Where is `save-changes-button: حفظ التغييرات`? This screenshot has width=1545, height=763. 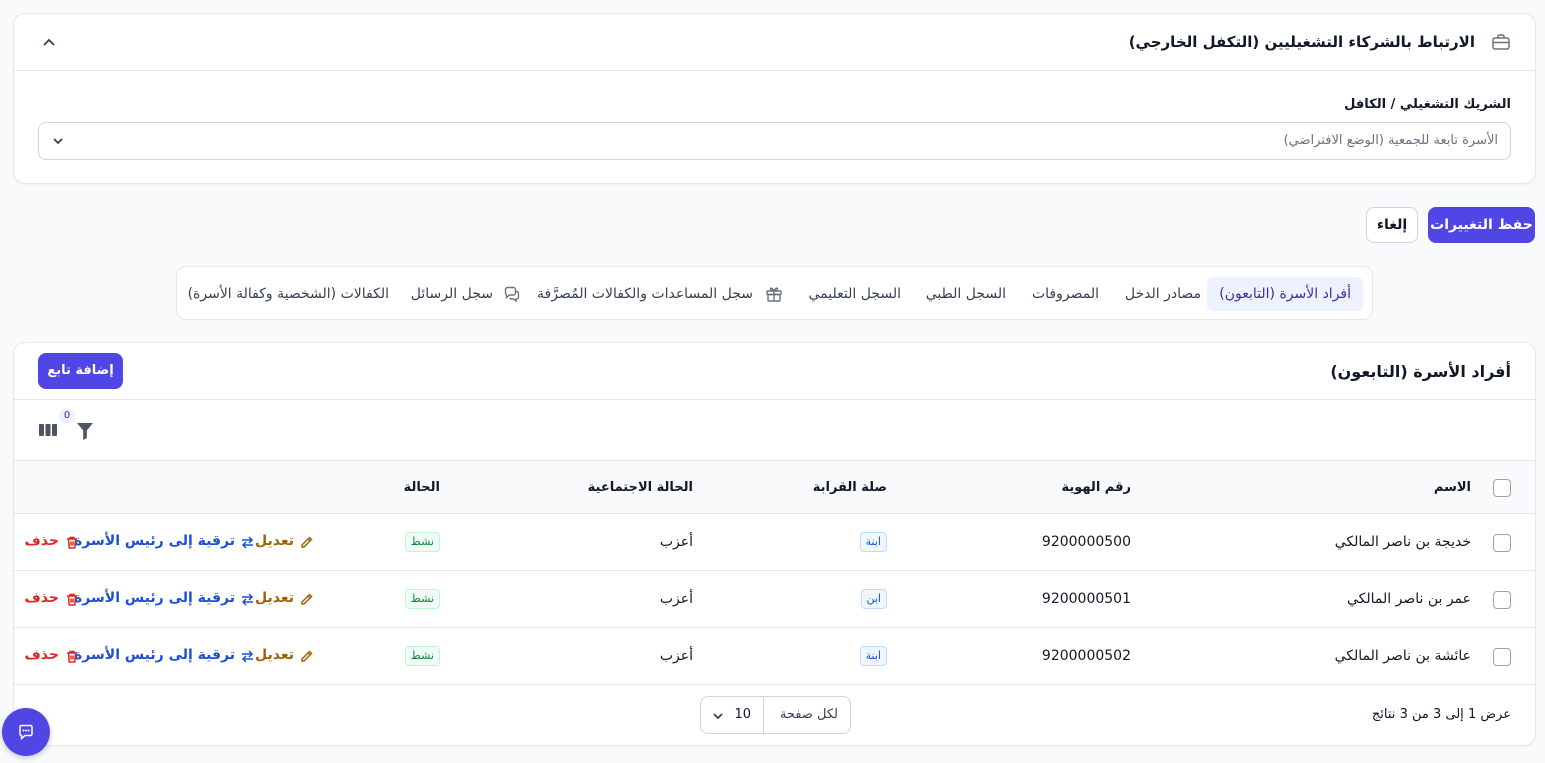
save-changes-button: حفظ التغييرات is located at coordinates (1481, 225).